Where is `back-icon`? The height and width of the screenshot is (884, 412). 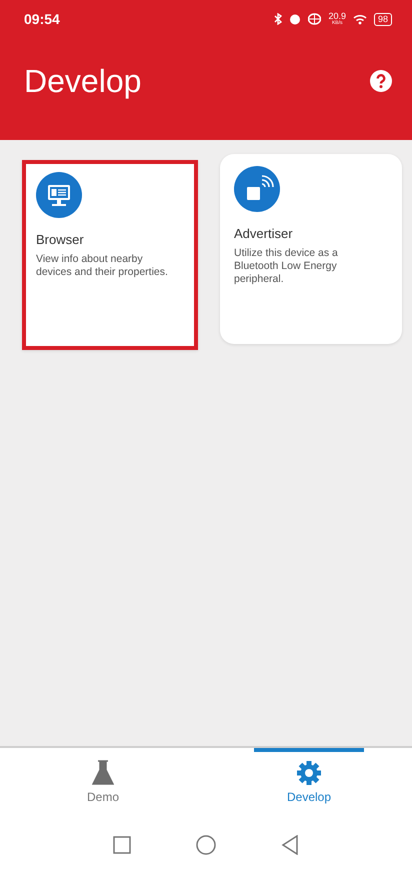 back-icon is located at coordinates (290, 845).